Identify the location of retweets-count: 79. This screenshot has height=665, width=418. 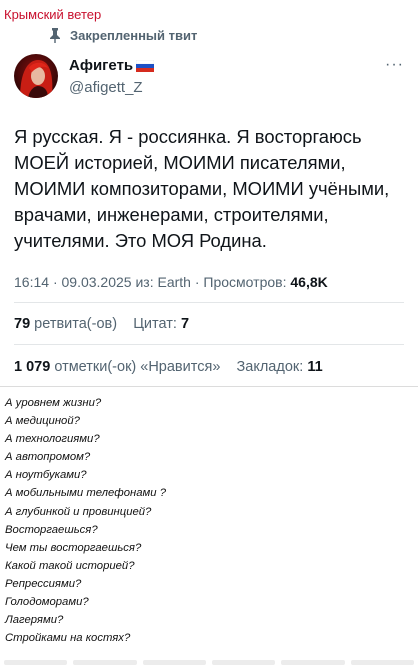
(22, 324).